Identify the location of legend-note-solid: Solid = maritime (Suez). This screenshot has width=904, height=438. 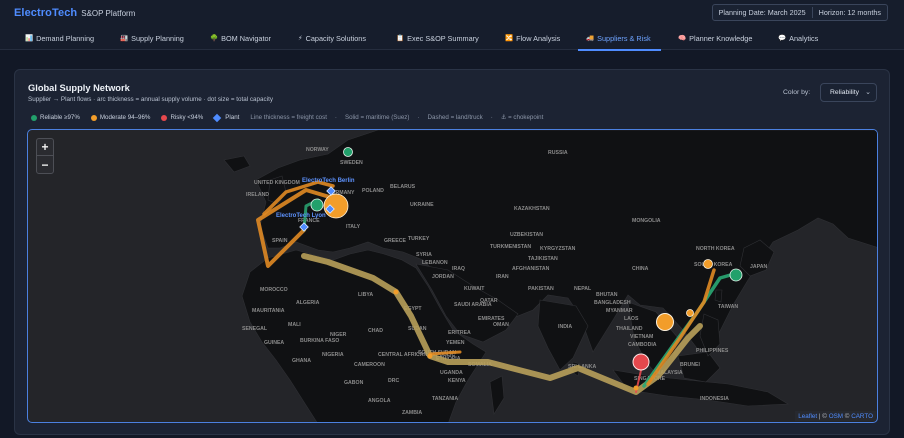
(377, 117).